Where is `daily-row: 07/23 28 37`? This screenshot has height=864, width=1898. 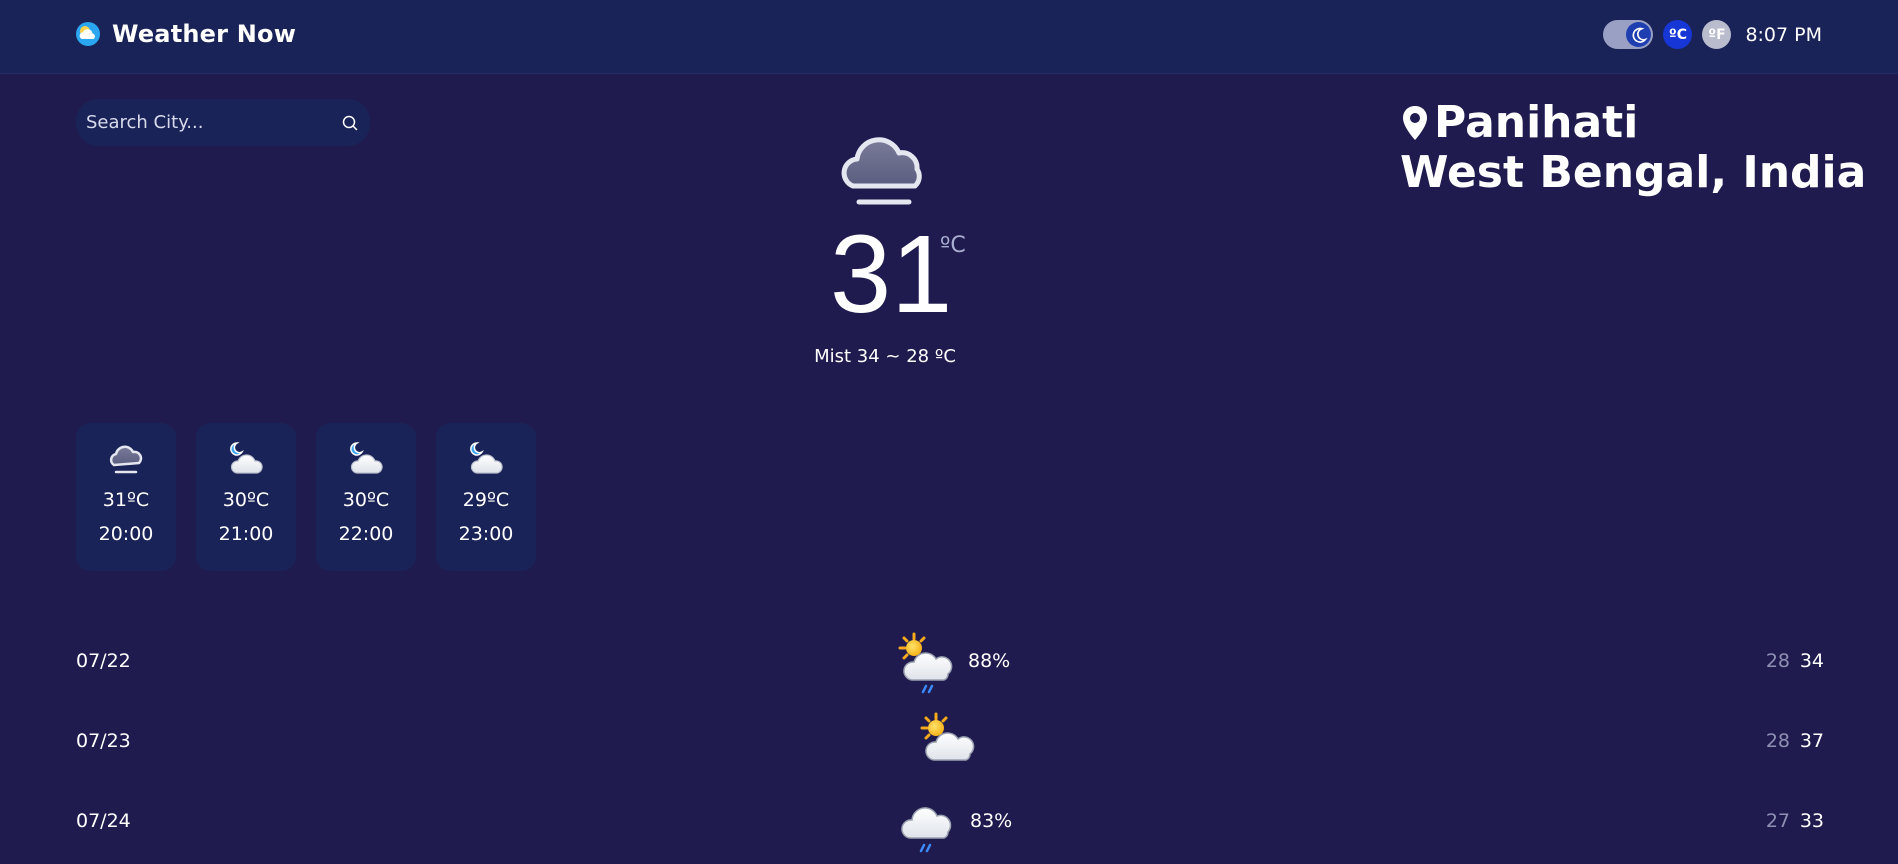 daily-row: 07/23 28 37 is located at coordinates (950, 742).